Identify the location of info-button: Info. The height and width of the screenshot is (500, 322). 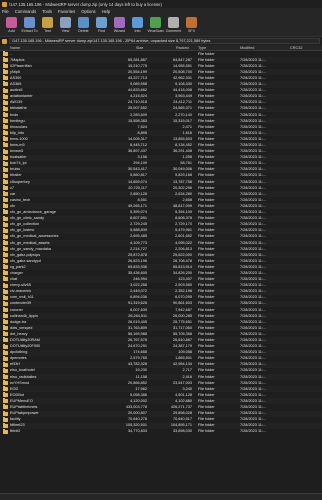
(137, 25).